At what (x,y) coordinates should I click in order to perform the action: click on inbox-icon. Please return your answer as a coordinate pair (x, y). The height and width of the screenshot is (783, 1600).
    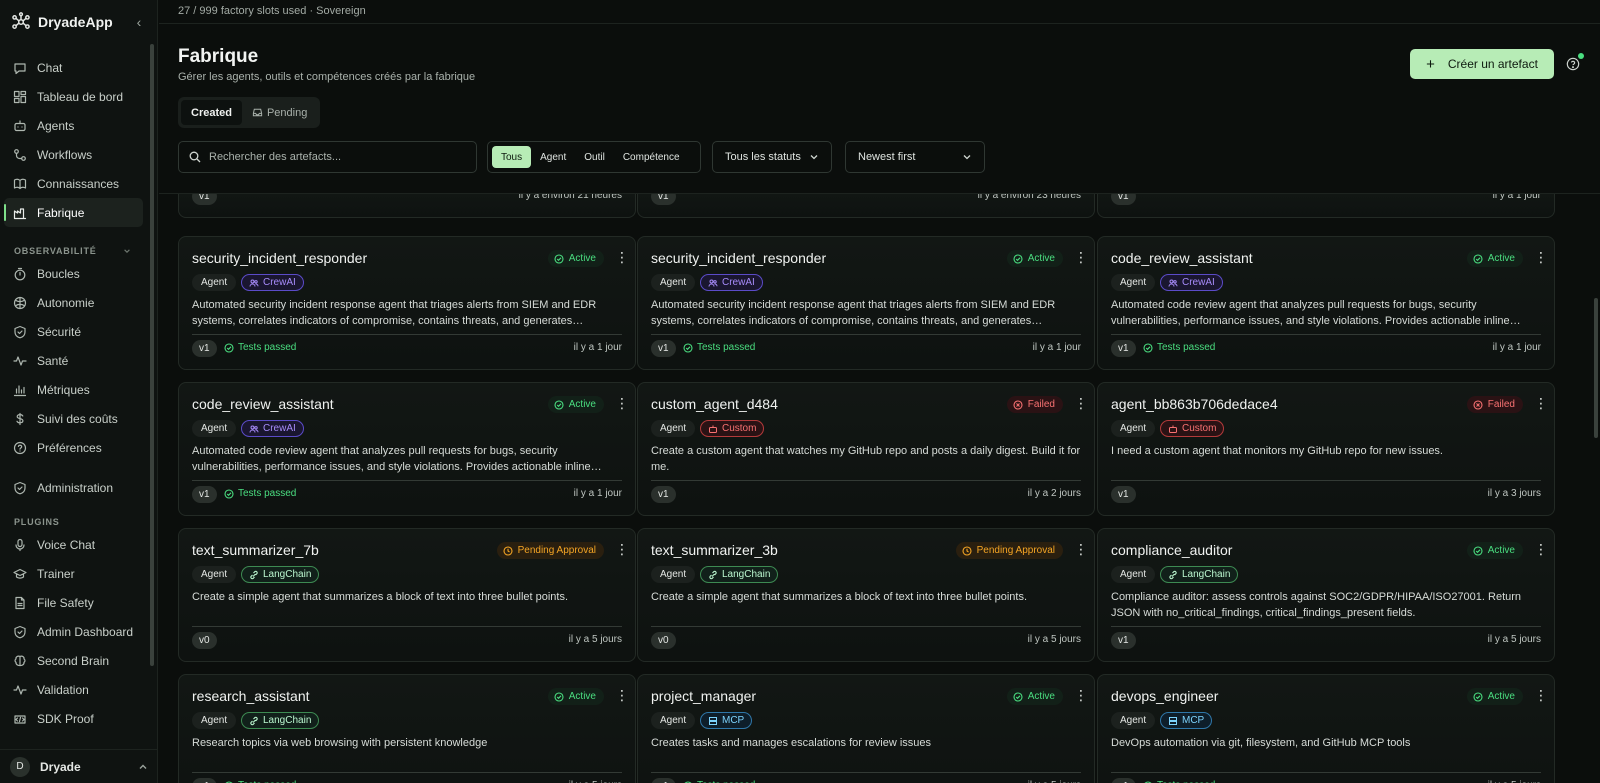
    Looking at the image, I should click on (257, 112).